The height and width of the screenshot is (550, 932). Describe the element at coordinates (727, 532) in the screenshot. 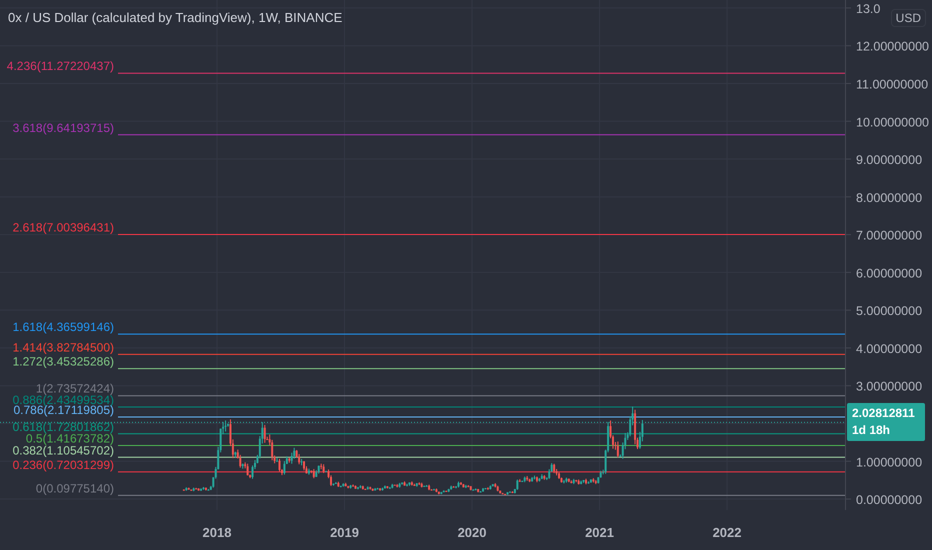

I see `x-tick-label: 2022` at that location.